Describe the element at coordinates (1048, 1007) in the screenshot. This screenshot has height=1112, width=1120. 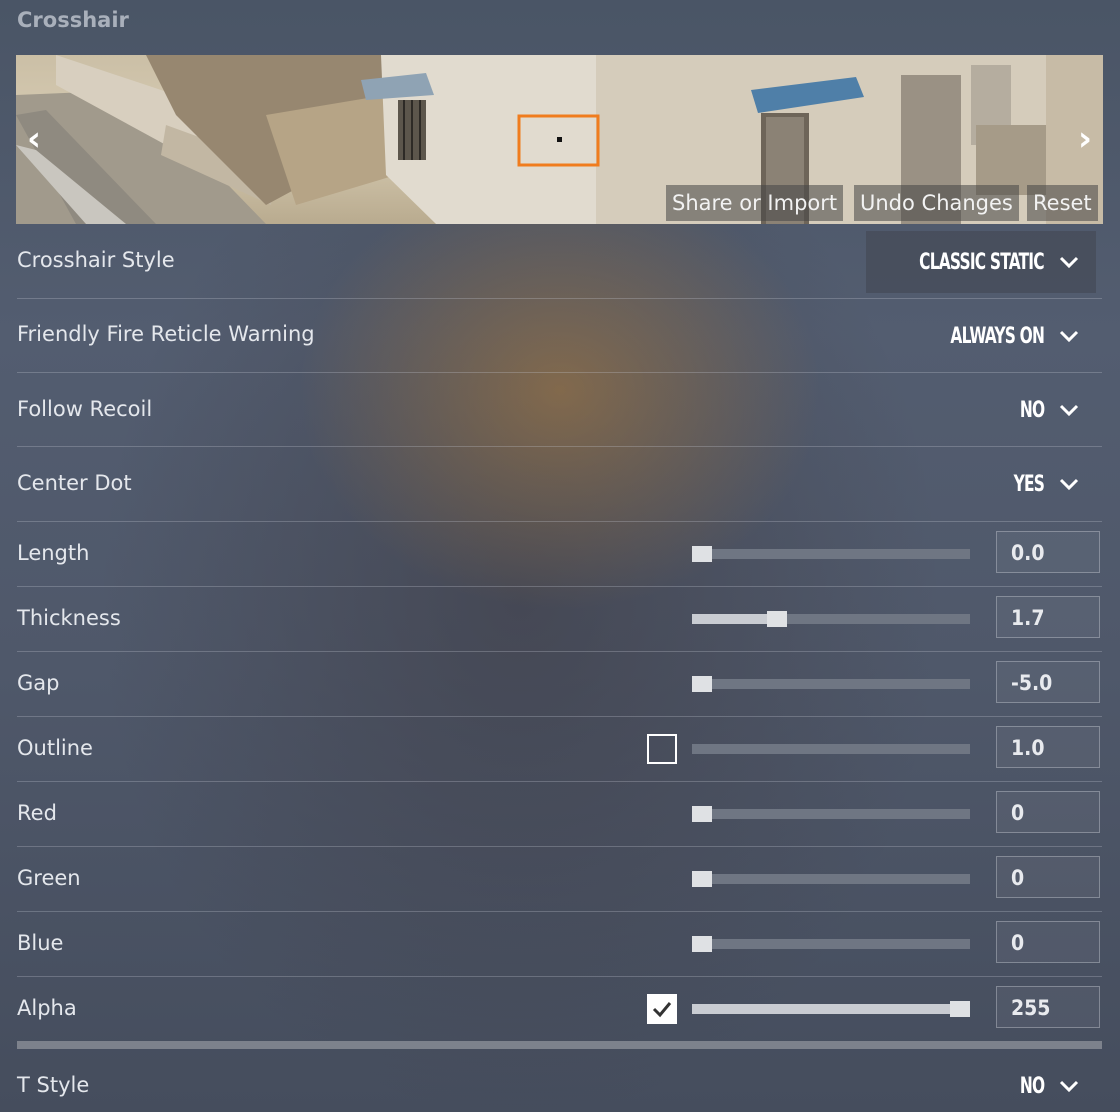
I see `alpha-value-field: 255` at that location.